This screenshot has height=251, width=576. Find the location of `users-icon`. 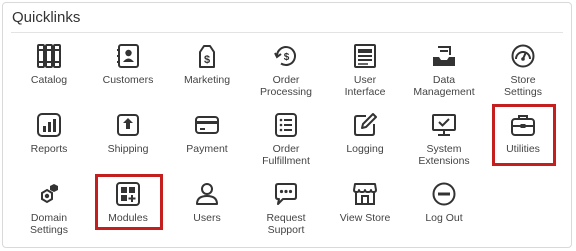

users-icon is located at coordinates (207, 194).